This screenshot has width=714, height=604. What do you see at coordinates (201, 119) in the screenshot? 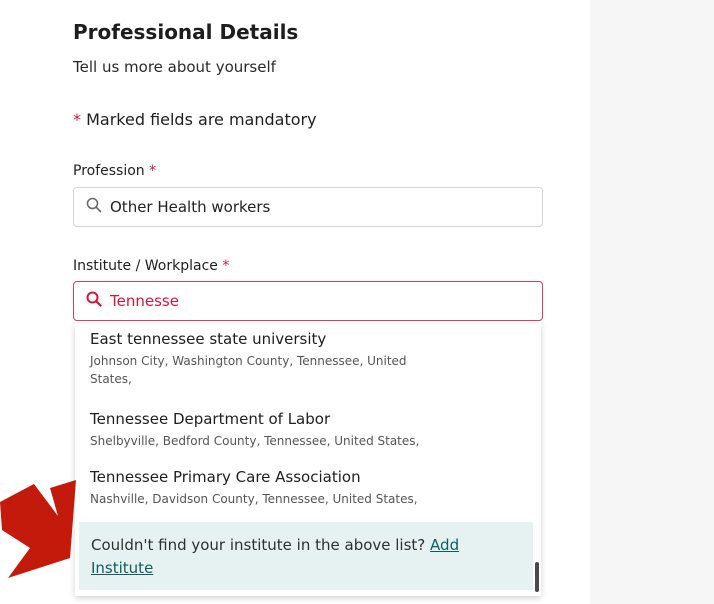
I see `mandatory-note-text: Marked fields are mandatory` at bounding box center [201, 119].